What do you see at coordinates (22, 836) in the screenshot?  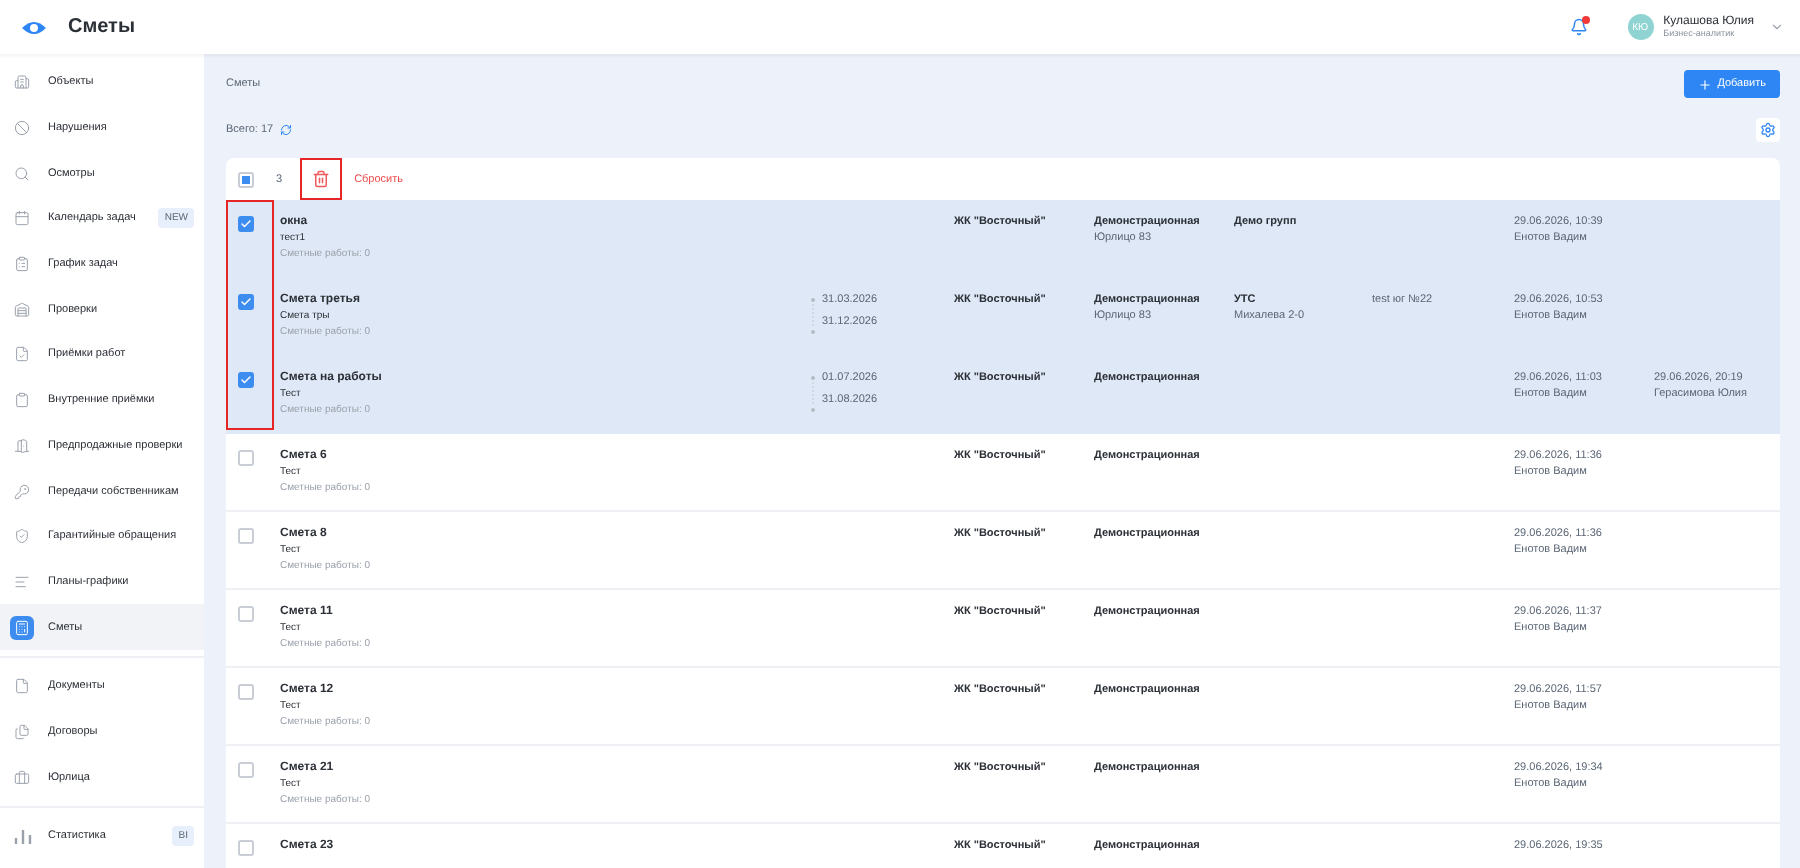 I see `bar-chart-icon` at bounding box center [22, 836].